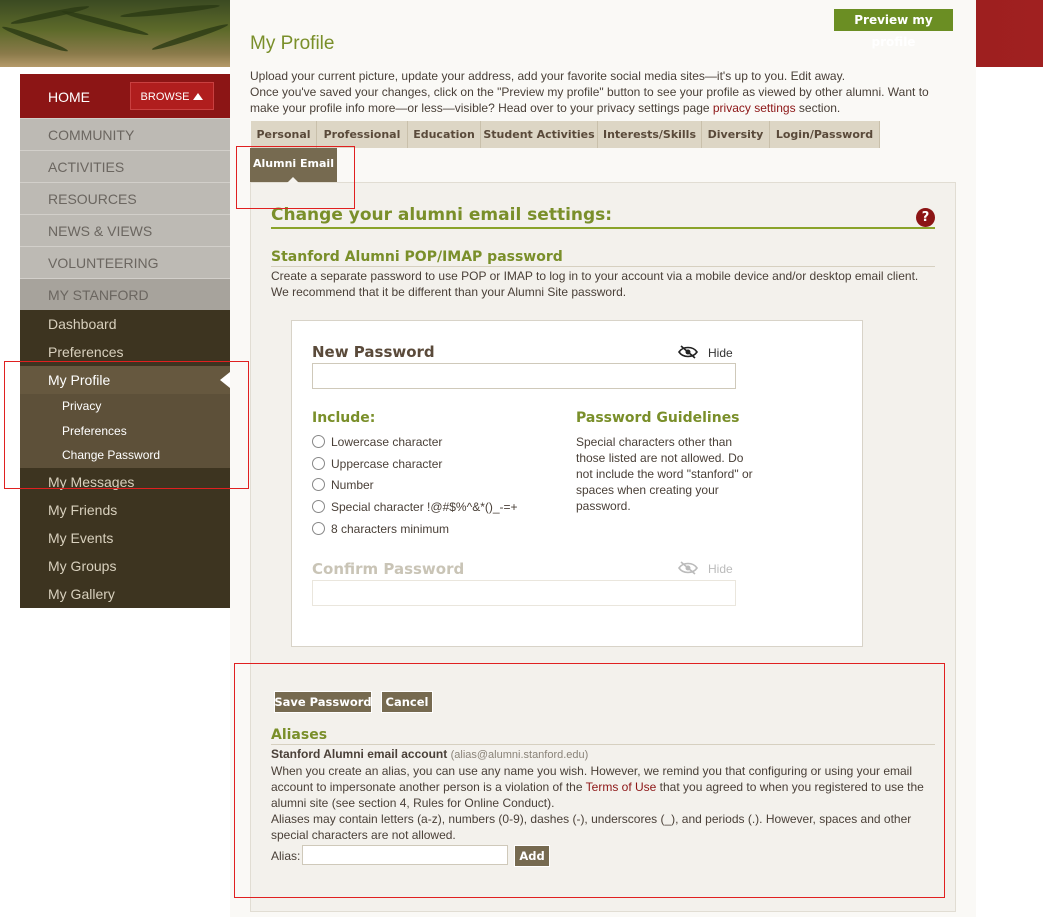 The width and height of the screenshot is (1043, 917). Describe the element at coordinates (125, 594) in the screenshot. I see `nav-my-gallery: My Gallery` at that location.